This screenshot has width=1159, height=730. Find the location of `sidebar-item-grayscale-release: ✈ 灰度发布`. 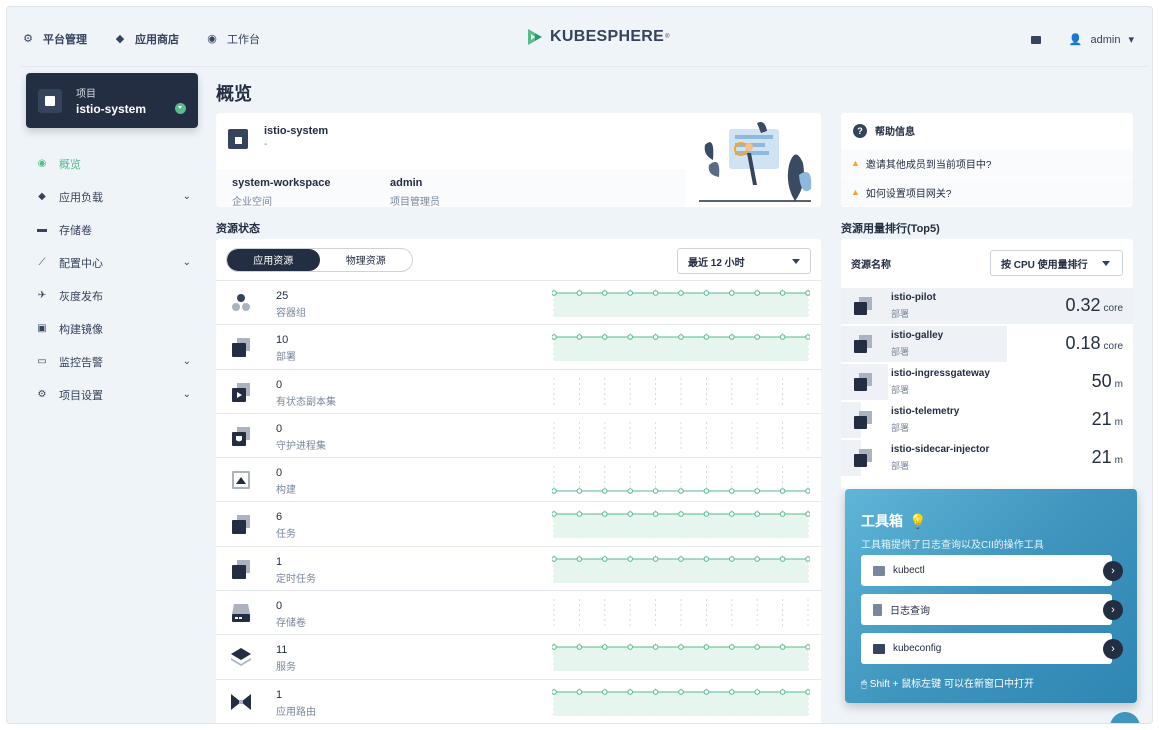

sidebar-item-grayscale-release: ✈ 灰度发布 is located at coordinates (115, 295).